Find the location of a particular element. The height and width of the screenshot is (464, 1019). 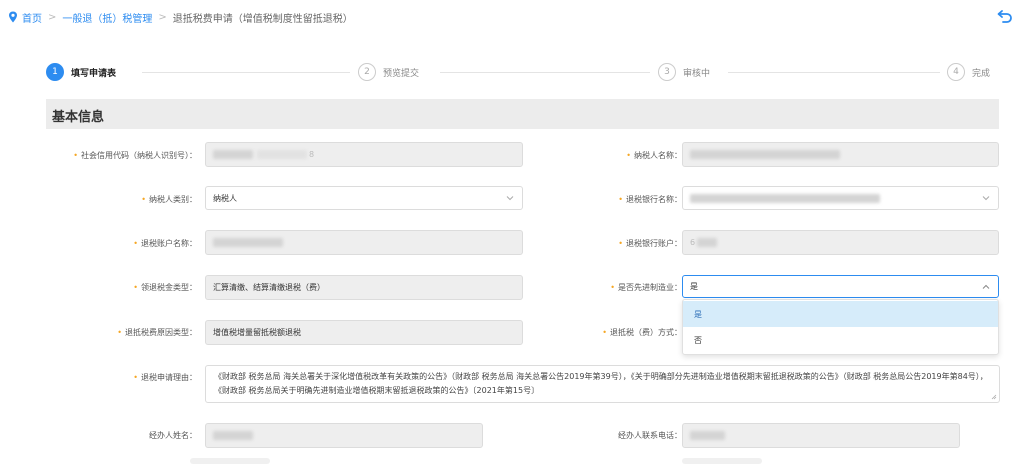

breadcrumb-current: 退抵税费申请（增值税制度性留抵退税） is located at coordinates (262, 19).